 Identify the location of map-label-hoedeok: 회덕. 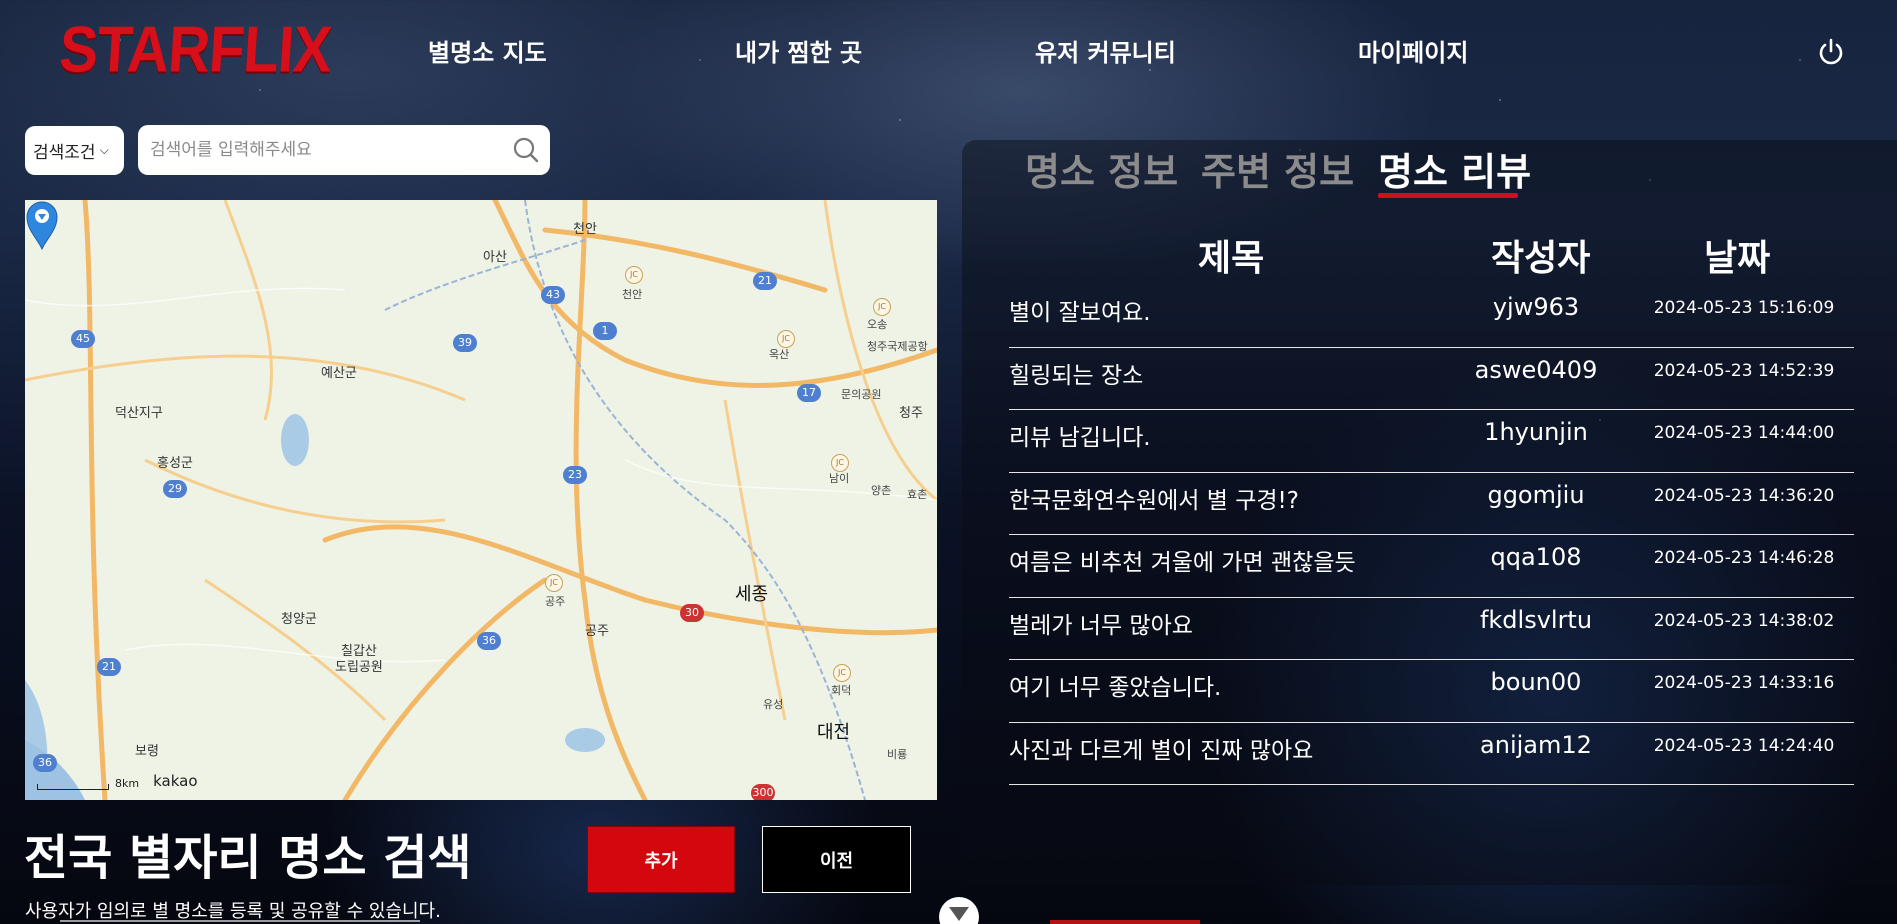
(841, 690).